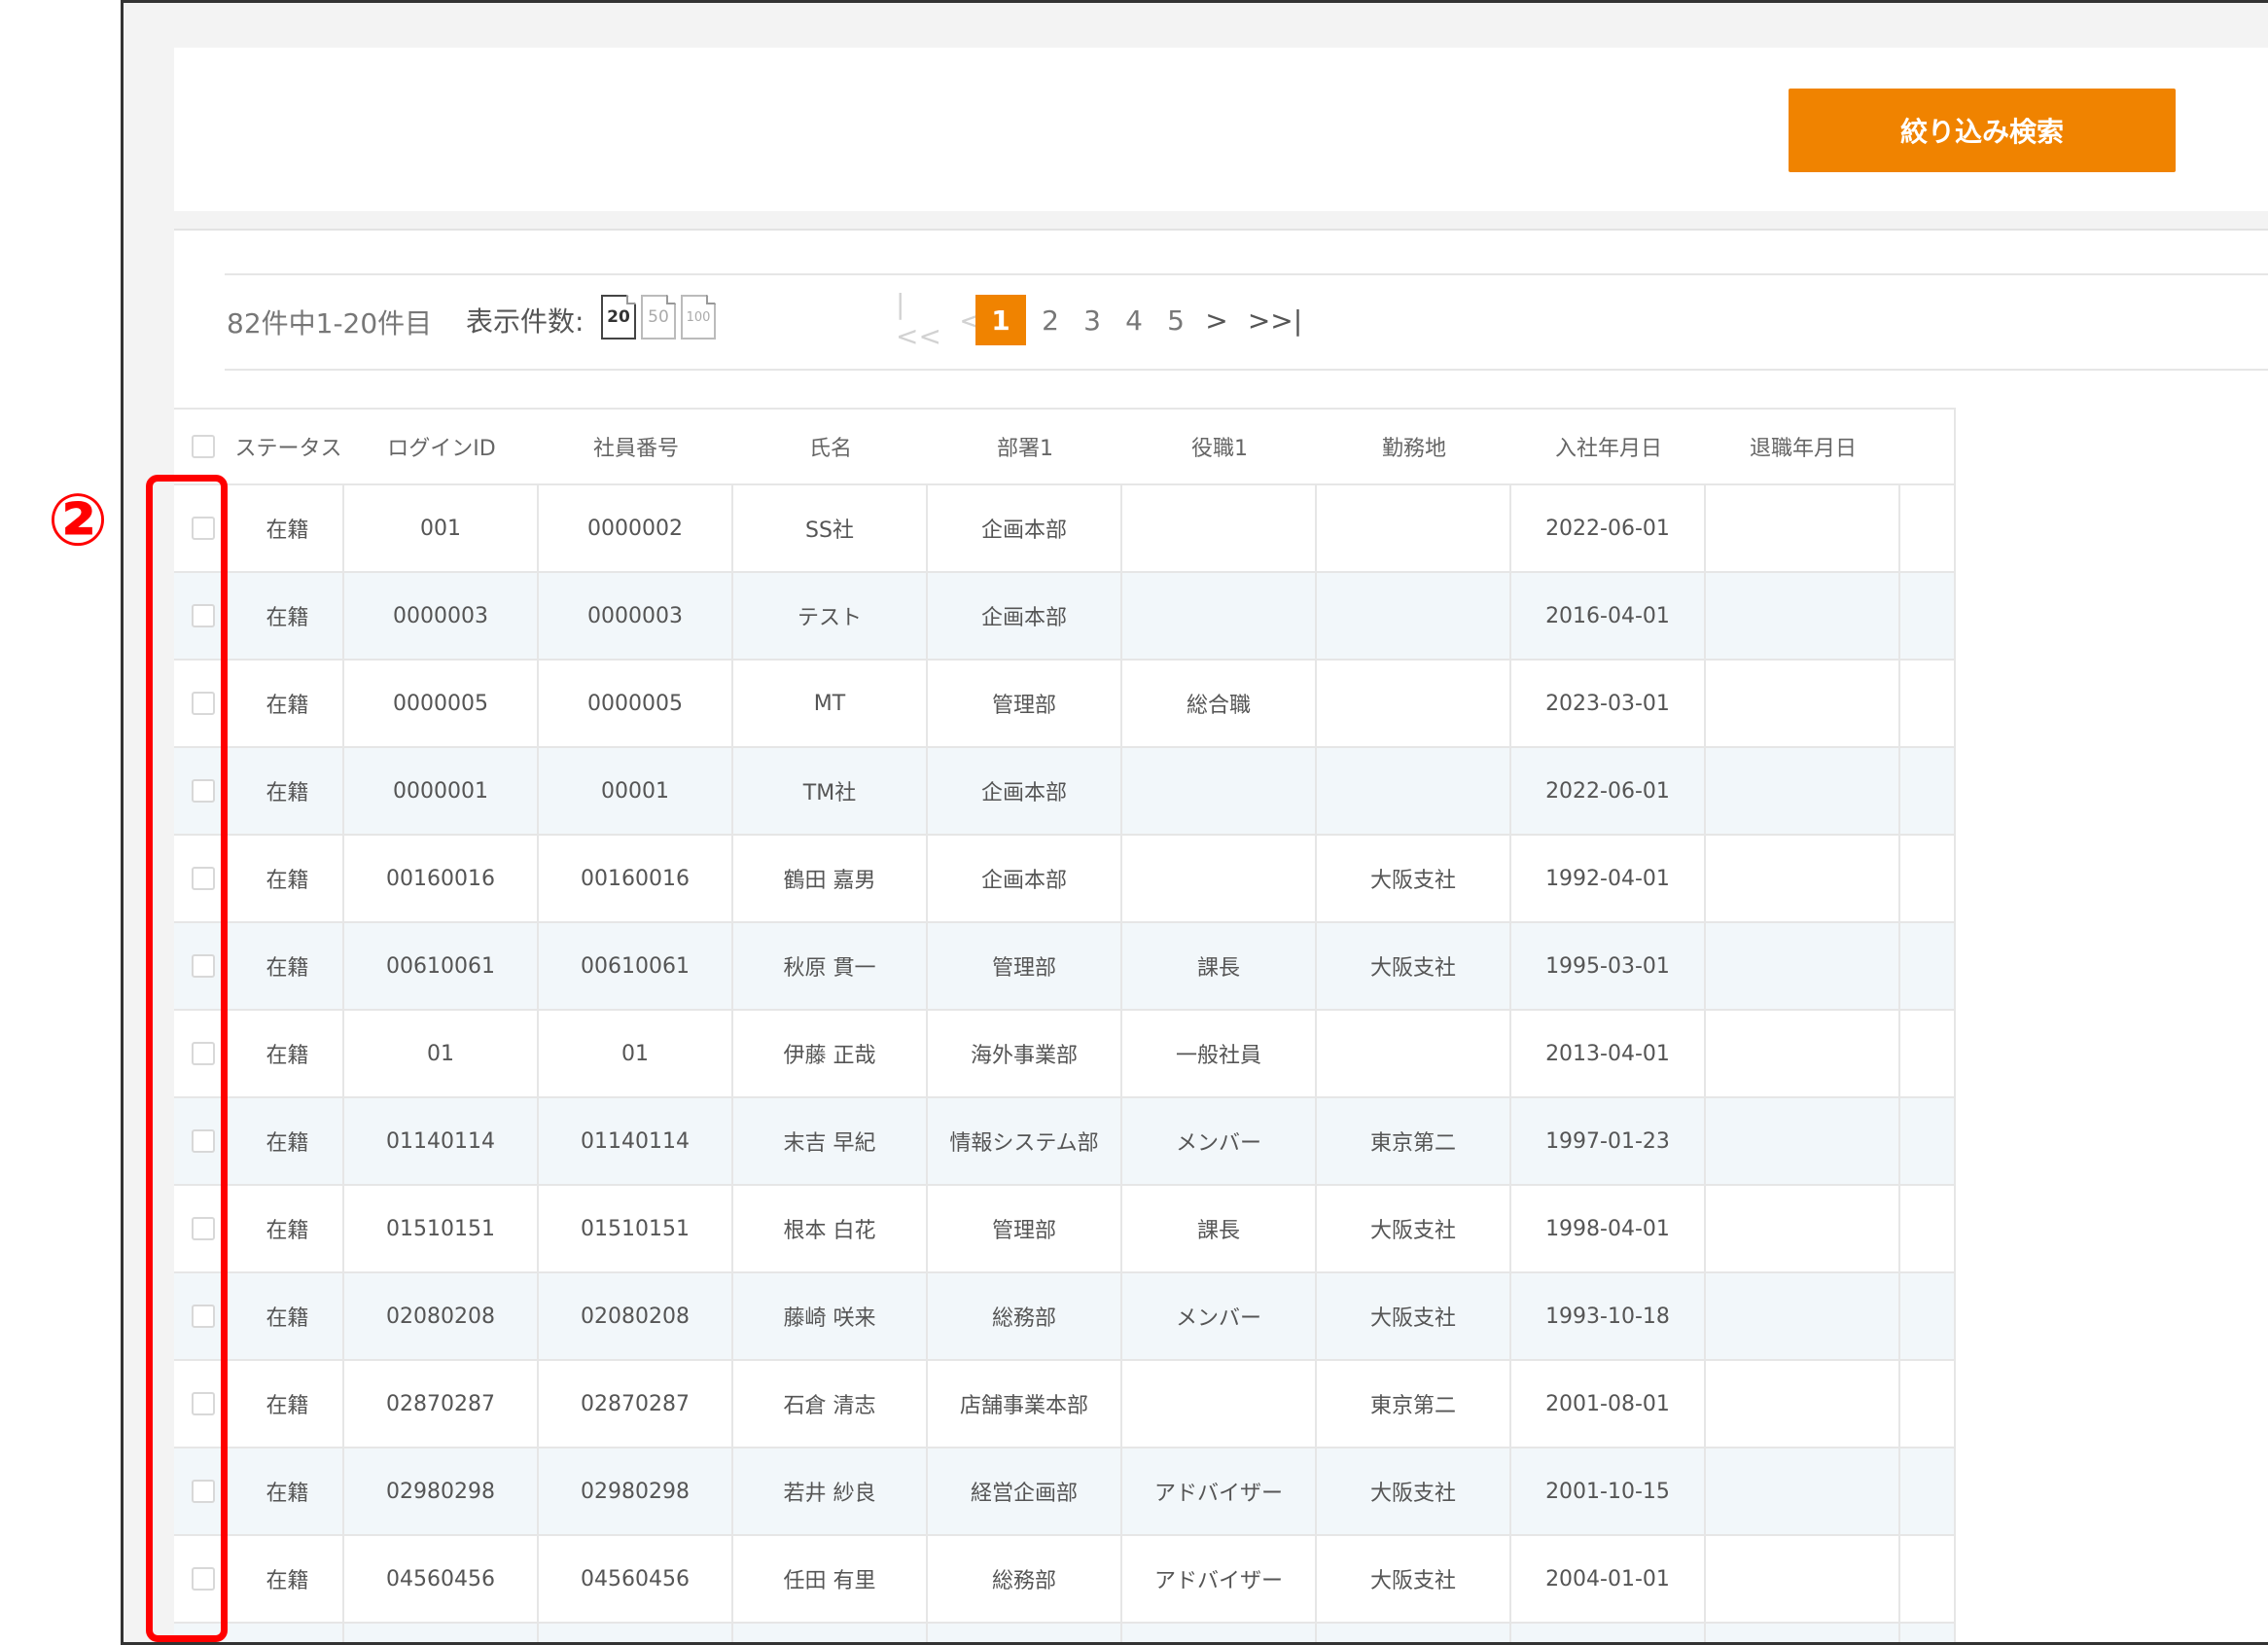 The width and height of the screenshot is (2268, 1645). What do you see at coordinates (1219, 966) in the screenshot?
I see `table-cell: 課長` at bounding box center [1219, 966].